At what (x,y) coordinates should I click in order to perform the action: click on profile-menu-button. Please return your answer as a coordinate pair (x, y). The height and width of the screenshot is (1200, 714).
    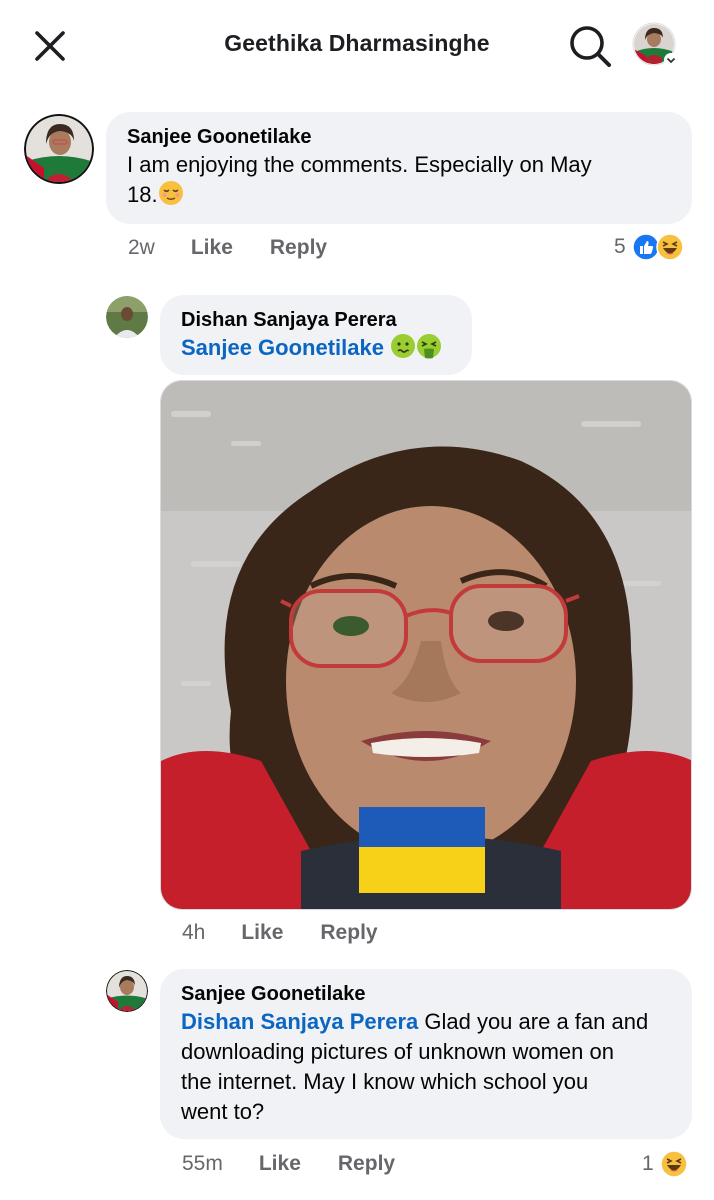
    Looking at the image, I should click on (656, 46).